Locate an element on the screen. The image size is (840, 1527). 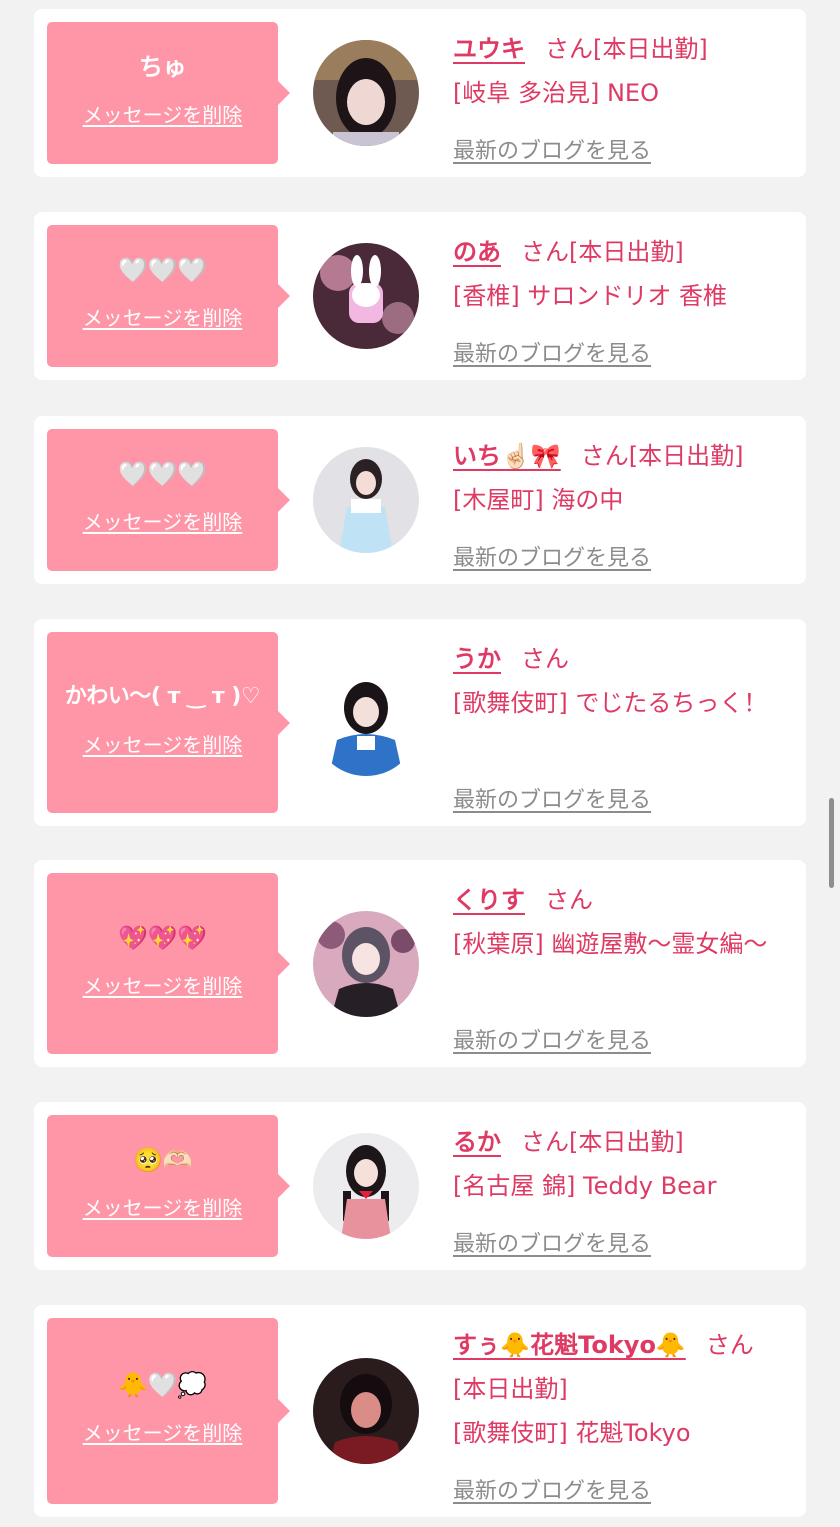
girl-name-link: いち☝🏻🎀 is located at coordinates (507, 456).